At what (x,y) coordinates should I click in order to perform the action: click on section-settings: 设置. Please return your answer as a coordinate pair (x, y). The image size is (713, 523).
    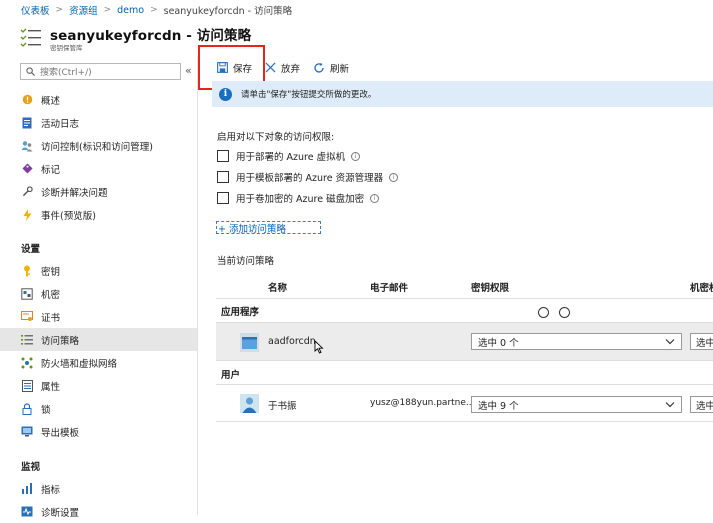
    Looking at the image, I should click on (31, 249).